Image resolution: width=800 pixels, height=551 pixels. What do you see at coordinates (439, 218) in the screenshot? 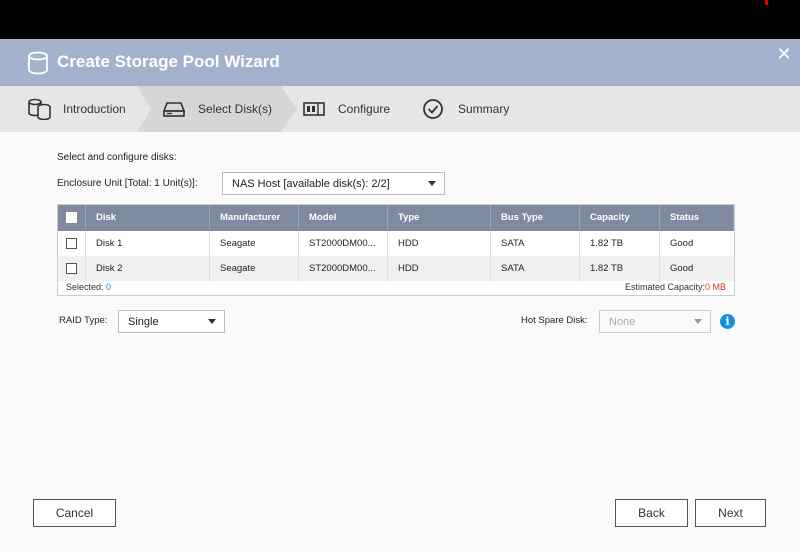
I see `column-header: Type` at bounding box center [439, 218].